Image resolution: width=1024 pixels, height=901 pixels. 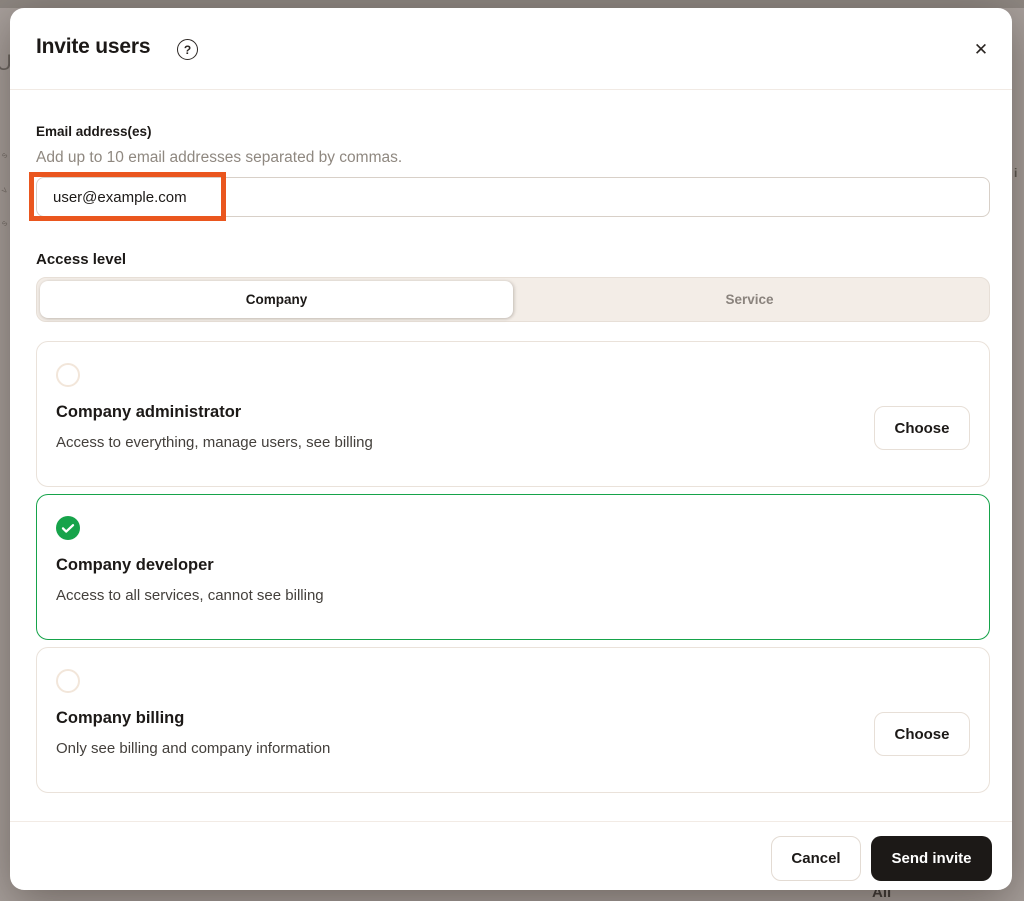 I want to click on tab-company: Company, so click(x=276, y=299).